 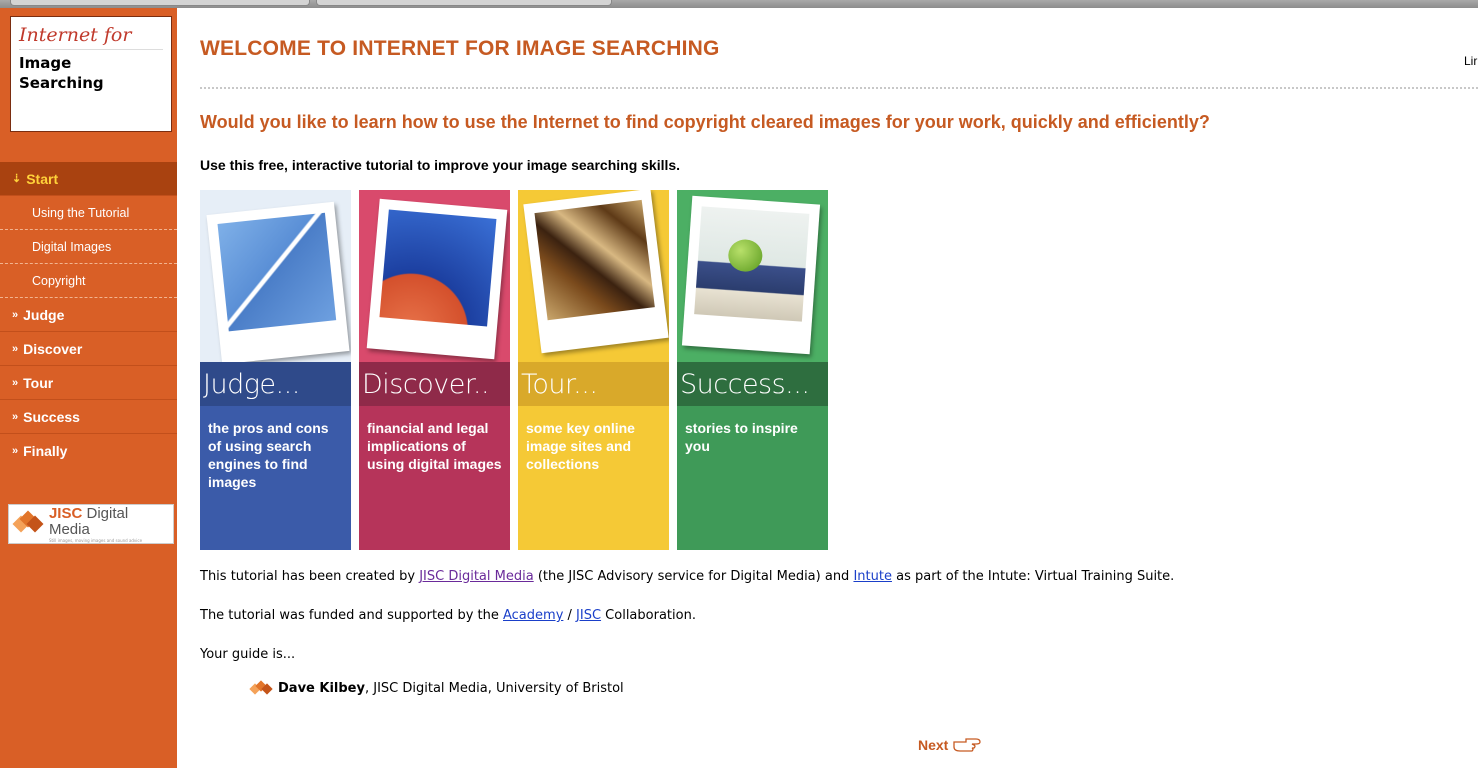 What do you see at coordinates (839, 88) in the screenshot?
I see `divider` at bounding box center [839, 88].